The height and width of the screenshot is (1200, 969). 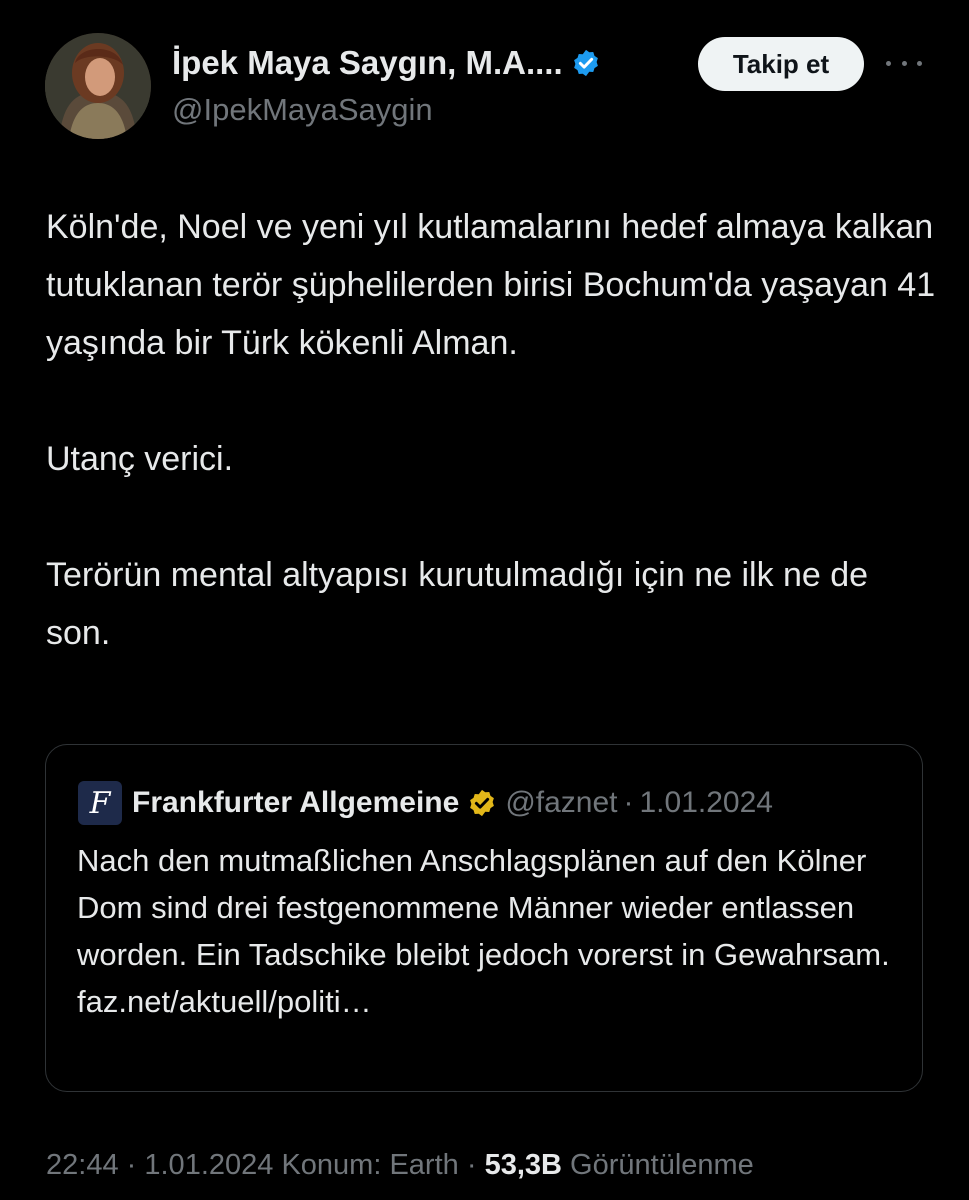 I want to click on faz-logo-icon: F, so click(x=100, y=803).